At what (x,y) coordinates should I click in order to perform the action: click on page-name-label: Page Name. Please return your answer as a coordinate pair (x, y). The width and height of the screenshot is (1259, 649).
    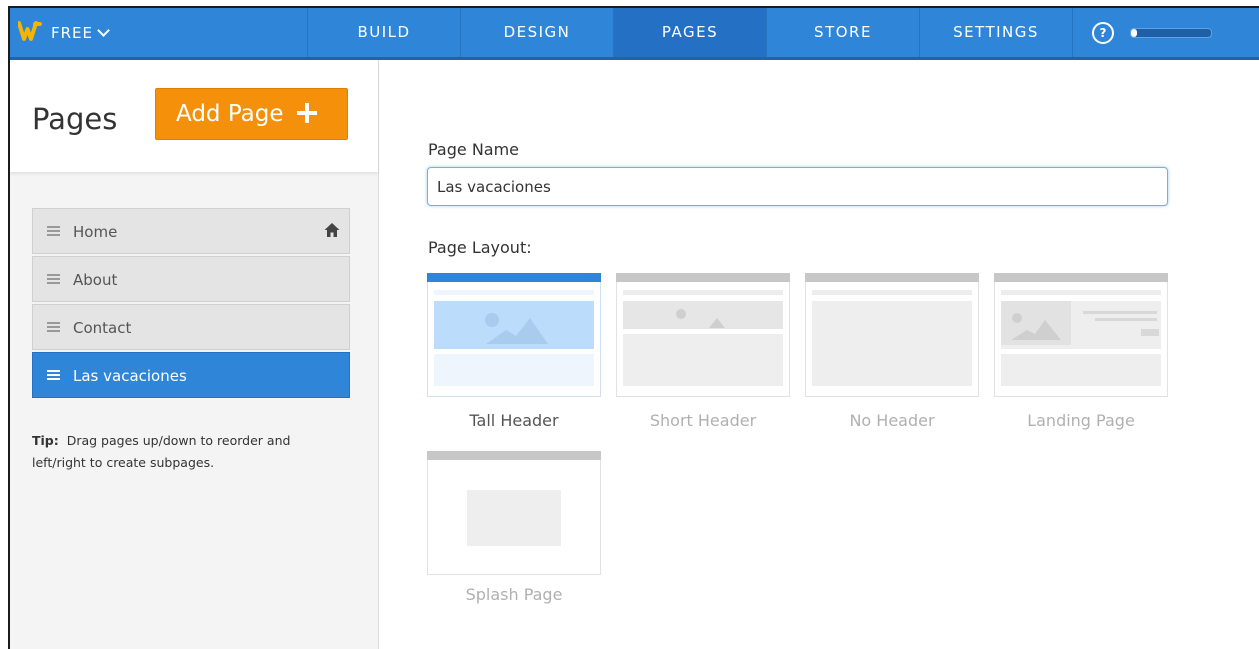
    Looking at the image, I should click on (474, 149).